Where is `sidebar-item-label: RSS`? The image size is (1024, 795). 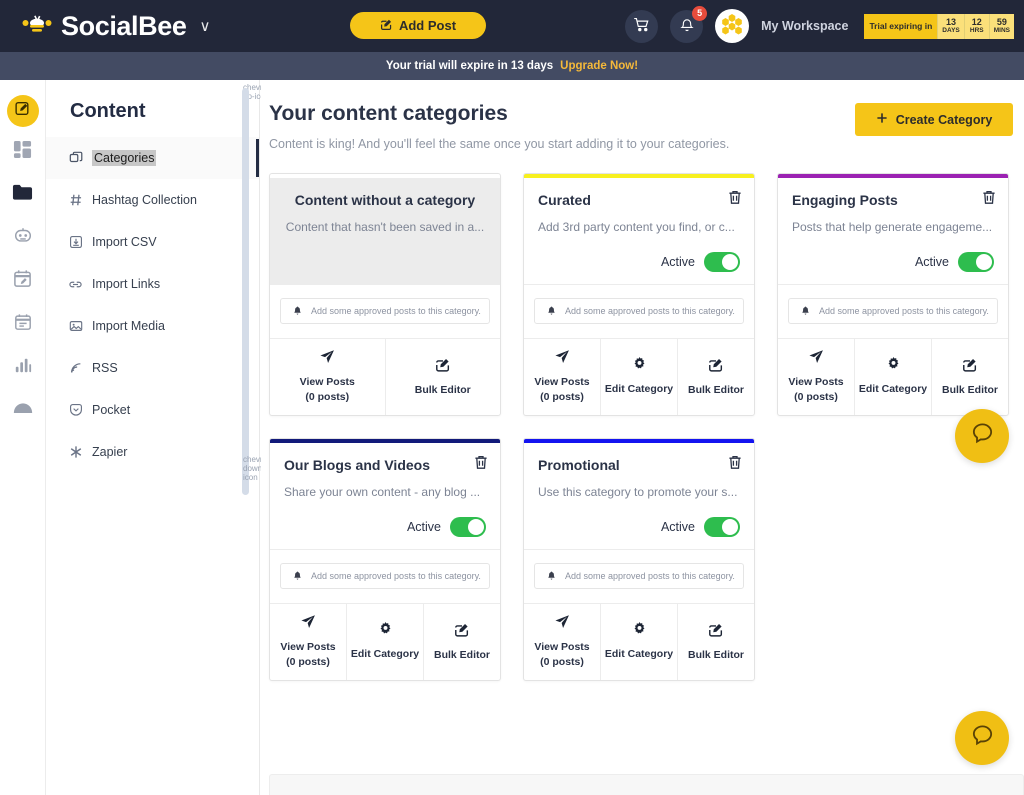
sidebar-item-label: RSS is located at coordinates (105, 368).